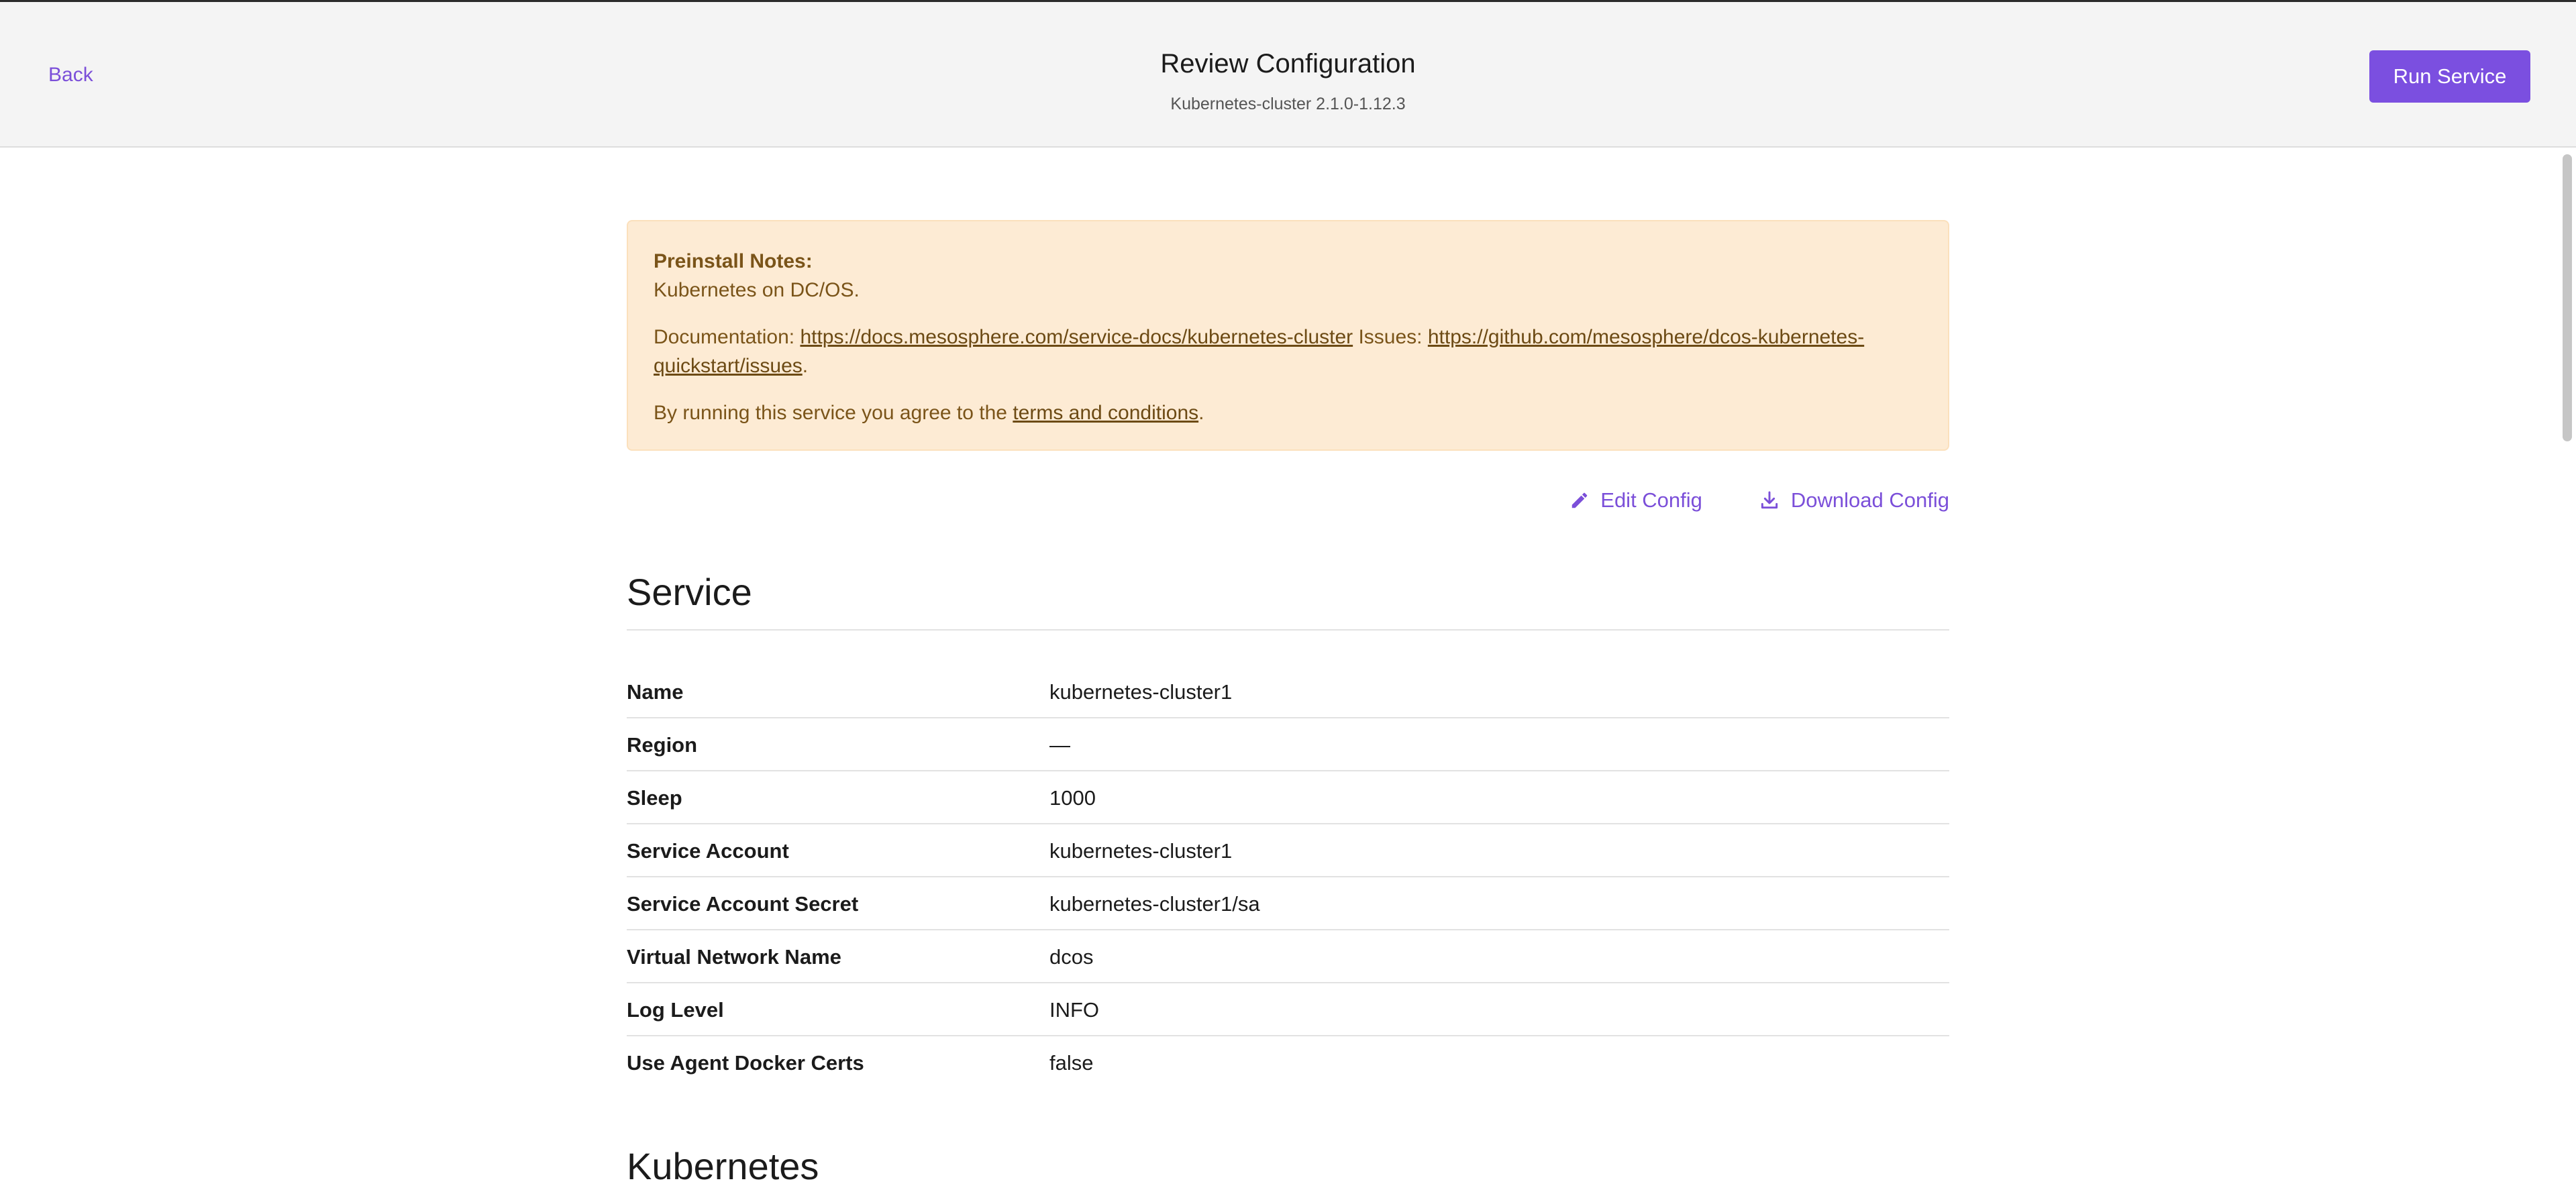 The width and height of the screenshot is (2576, 1198). I want to click on row-value: false, so click(1071, 1063).